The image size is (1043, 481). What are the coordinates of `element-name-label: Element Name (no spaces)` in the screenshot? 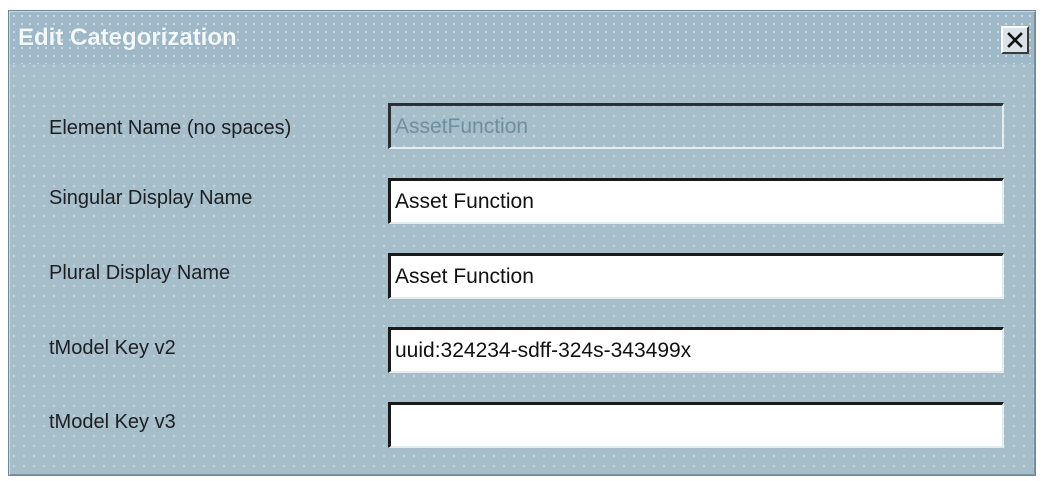 It's located at (170, 128).